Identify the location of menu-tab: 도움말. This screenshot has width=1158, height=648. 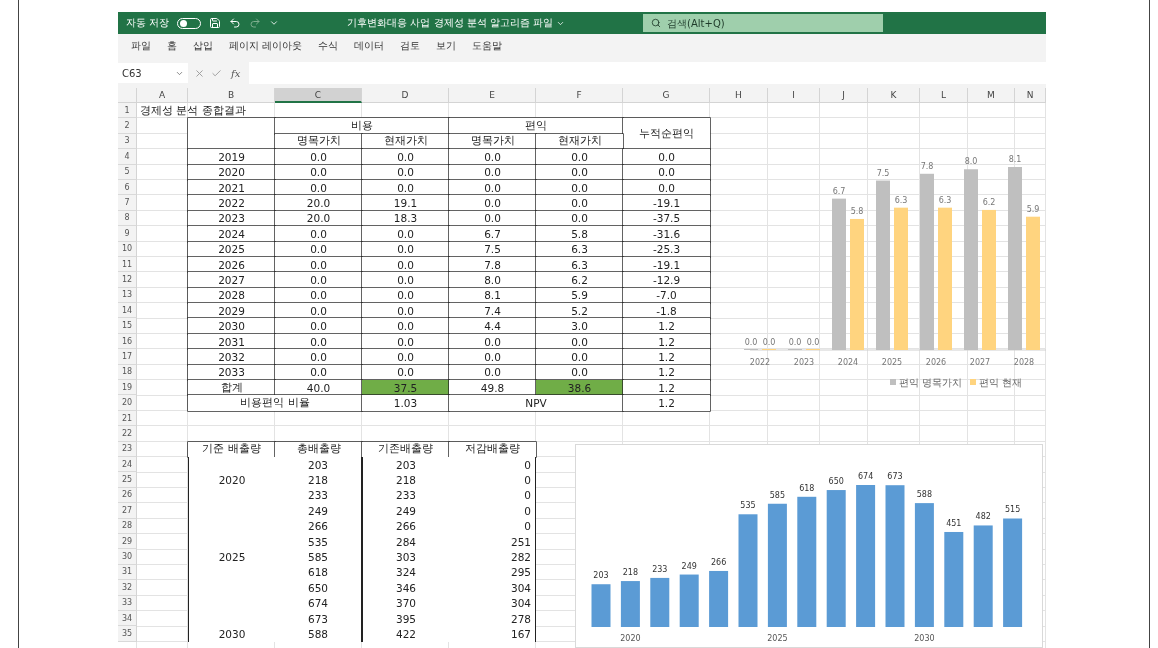
(487, 46).